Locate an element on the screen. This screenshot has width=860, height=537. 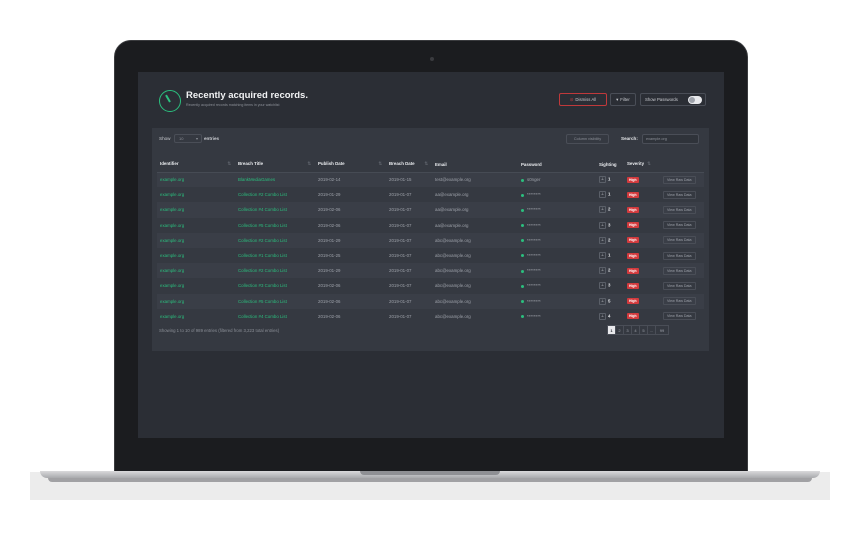
col-password: Password is located at coordinates (557, 165).